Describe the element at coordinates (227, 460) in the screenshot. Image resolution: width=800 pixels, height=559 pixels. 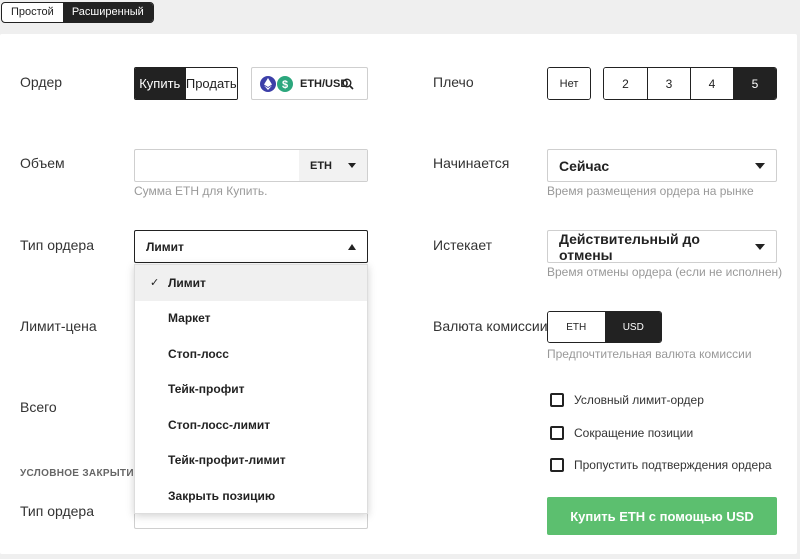
I see `dropdown-item-label: Тейк-профит-лимит` at that location.